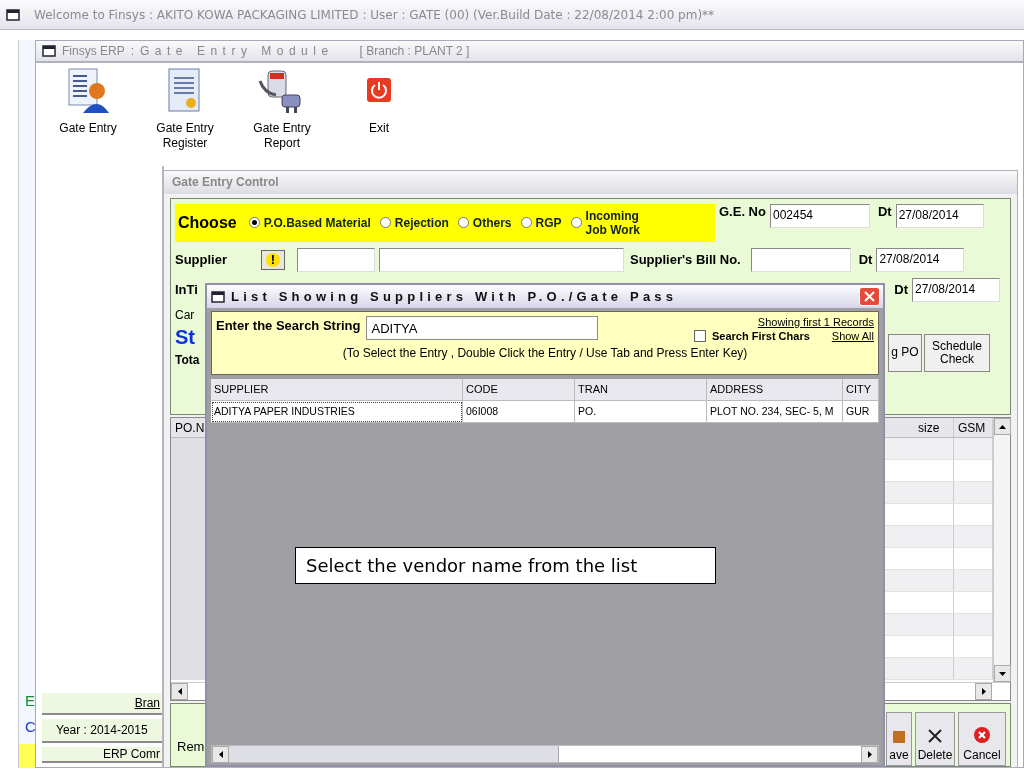 This screenshot has height=768, width=1024. Describe the element at coordinates (88, 116) in the screenshot. I see `toolbar-button: Gate Entry` at that location.